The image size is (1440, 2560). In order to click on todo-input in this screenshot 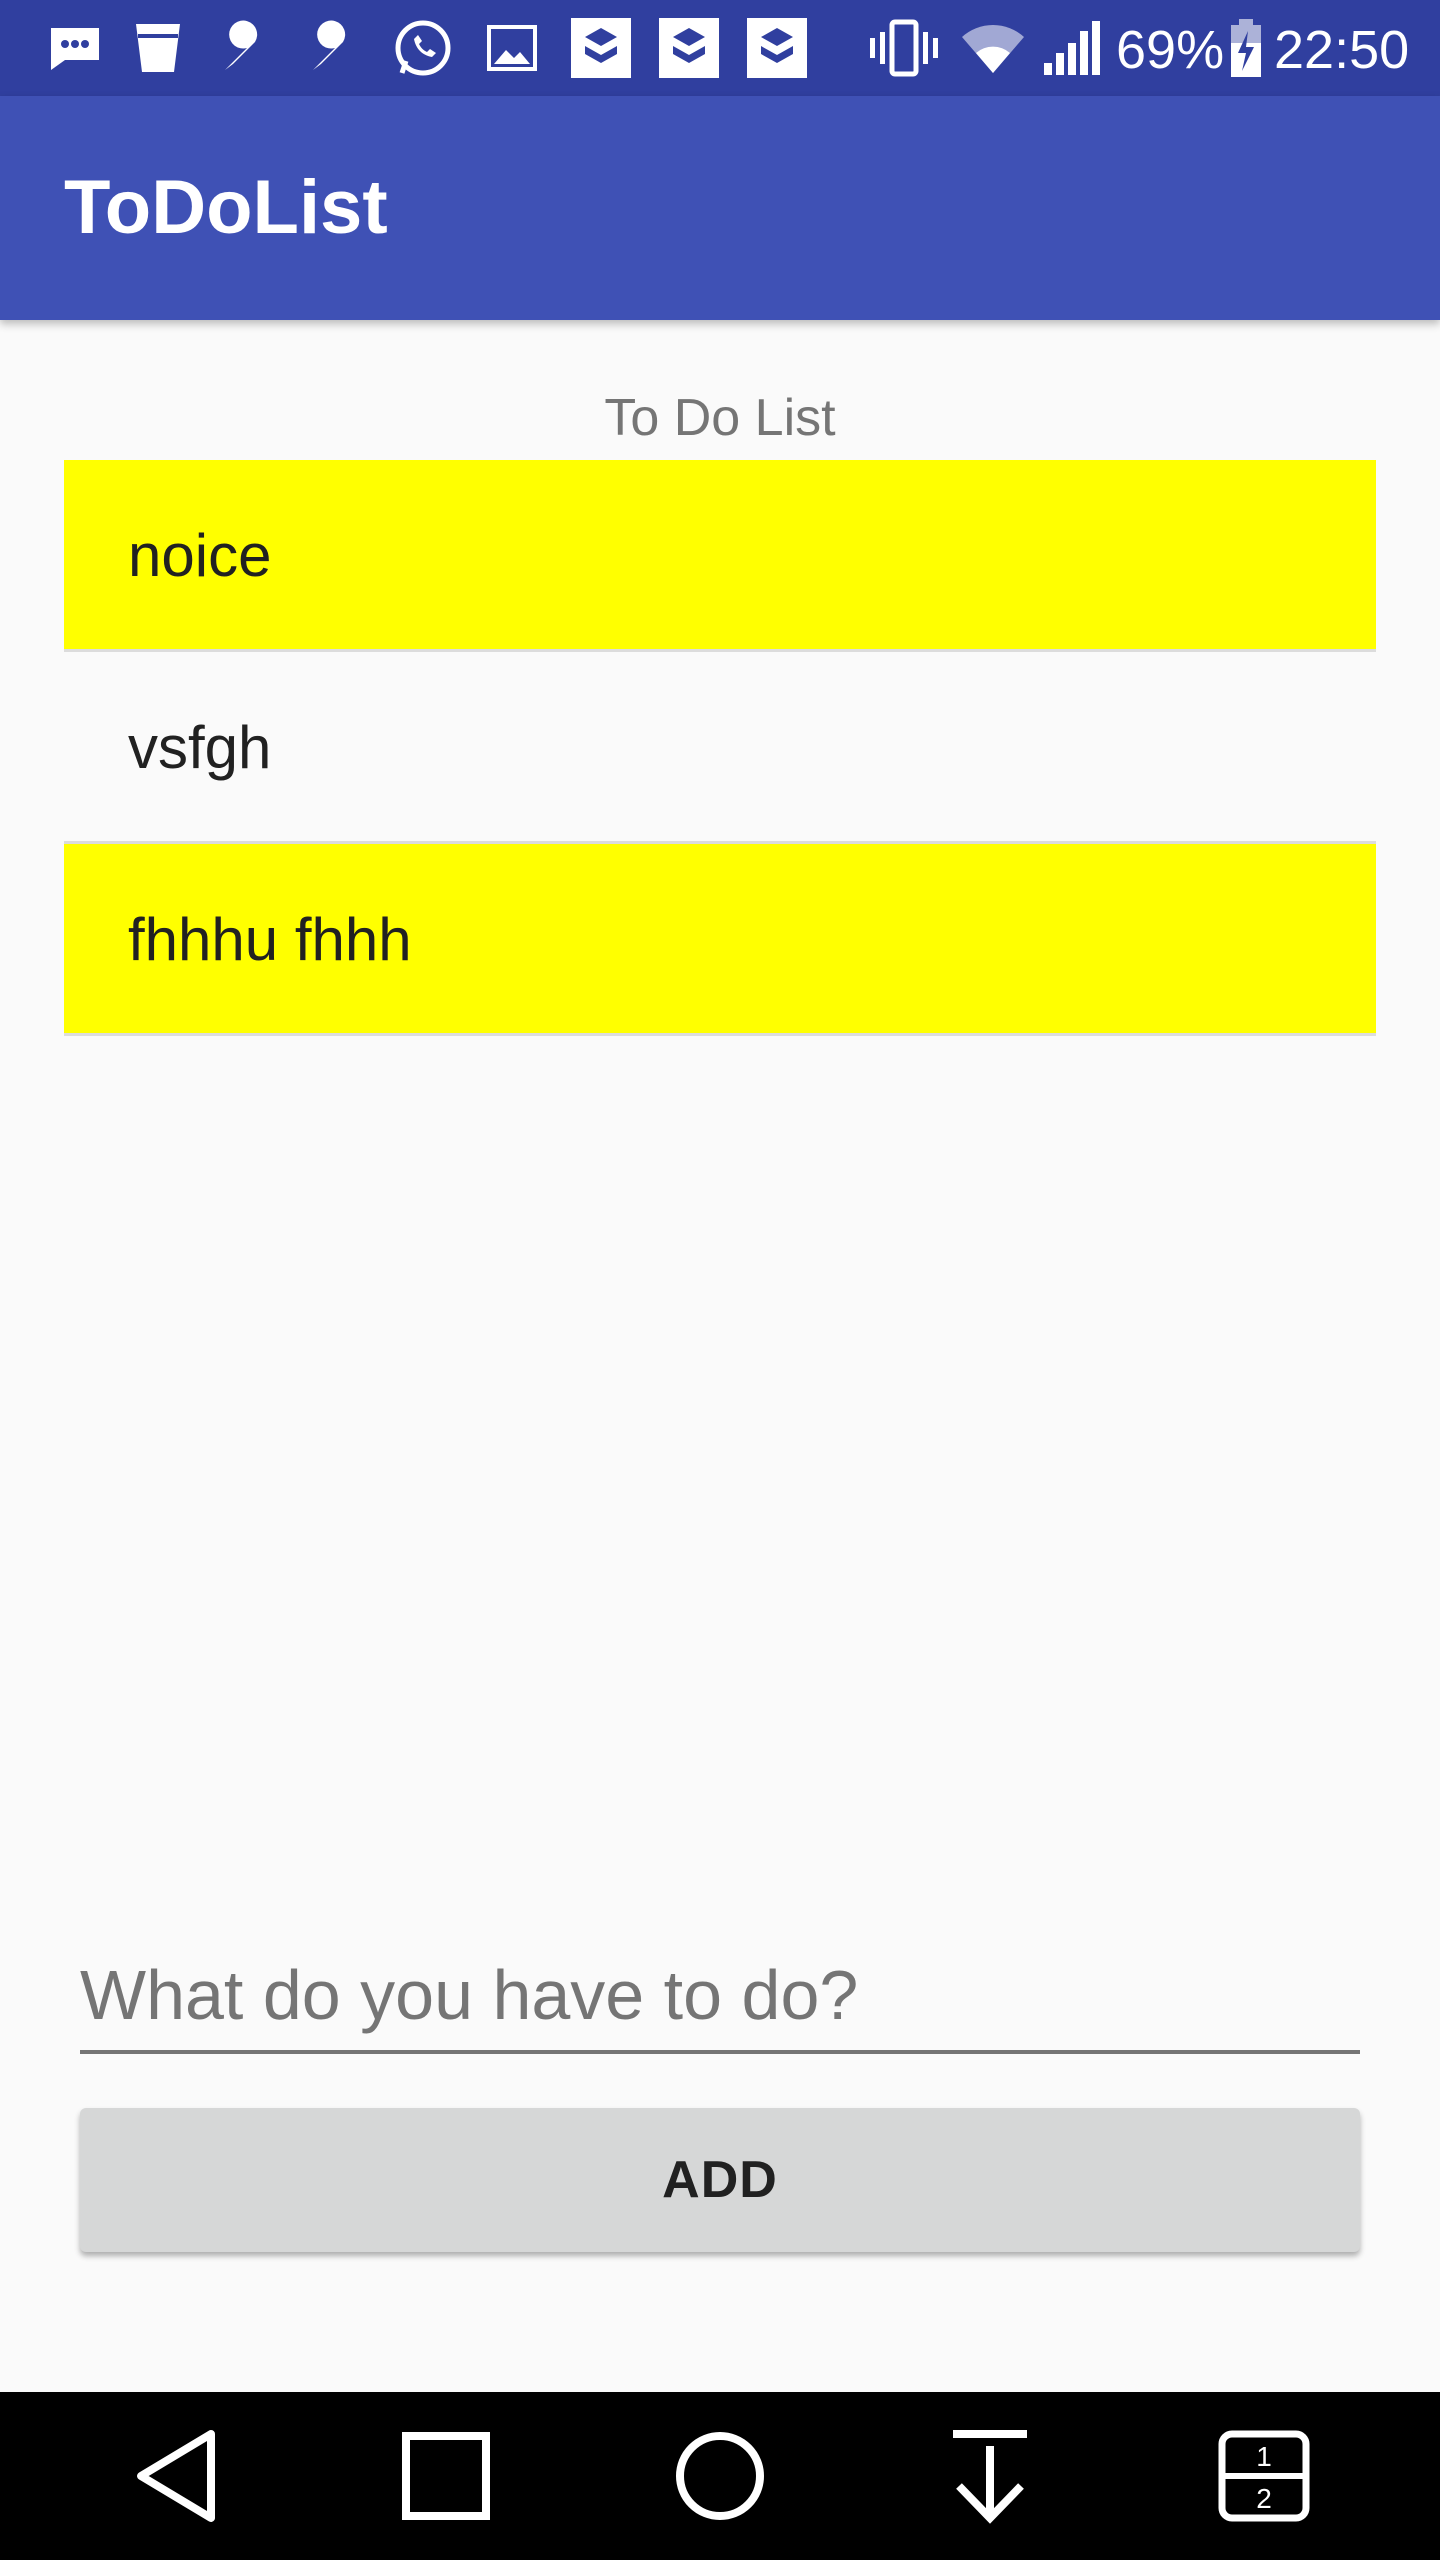, I will do `click(720, 1997)`.